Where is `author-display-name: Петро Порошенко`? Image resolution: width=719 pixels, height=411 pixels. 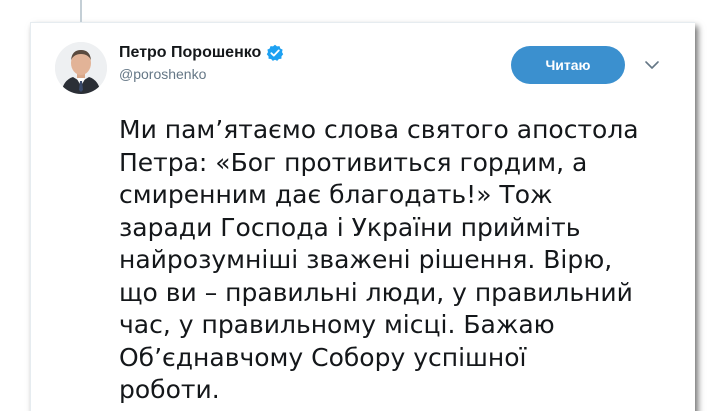
author-display-name: Петро Порошенко is located at coordinates (190, 53).